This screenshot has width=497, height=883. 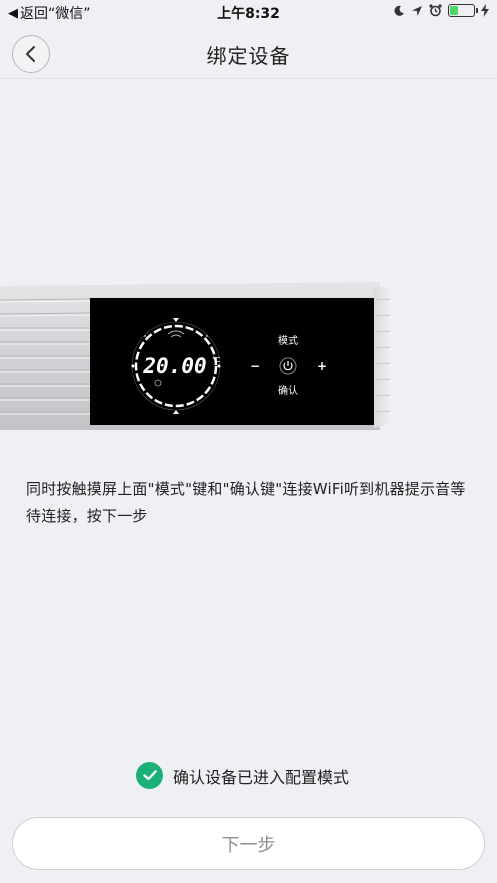 I want to click on confirm-label: 确认设备已进入配置模式, so click(x=261, y=777).